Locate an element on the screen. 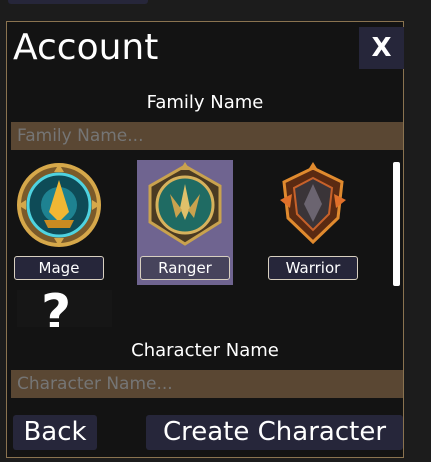 The width and height of the screenshot is (431, 462). class-card-mage: Mage is located at coordinates (59, 222).